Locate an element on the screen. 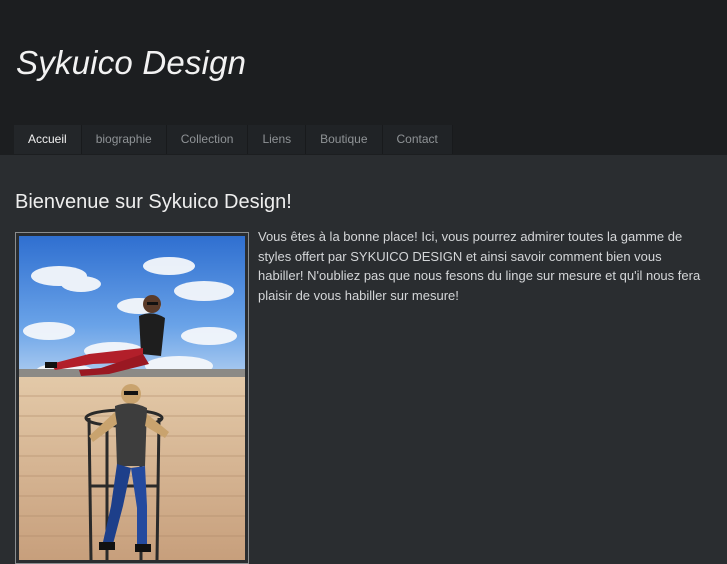 The width and height of the screenshot is (727, 564). nav-item-collection: Collection is located at coordinates (207, 139).